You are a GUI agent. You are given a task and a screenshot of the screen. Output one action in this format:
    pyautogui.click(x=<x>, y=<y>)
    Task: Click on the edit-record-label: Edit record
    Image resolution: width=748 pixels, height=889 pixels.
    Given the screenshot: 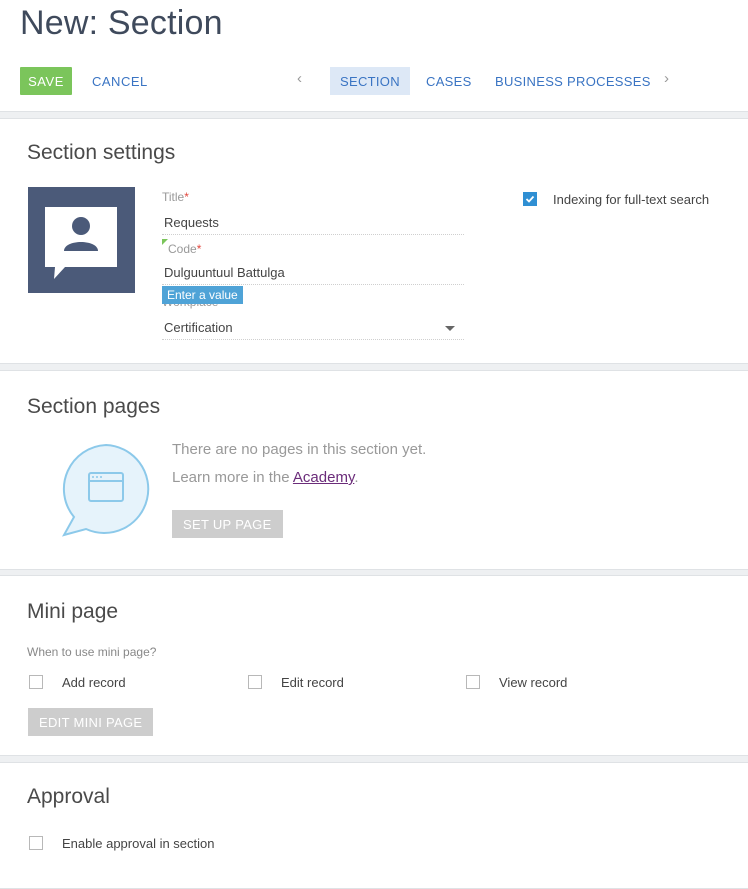 What is the action you would take?
    pyautogui.click(x=312, y=682)
    